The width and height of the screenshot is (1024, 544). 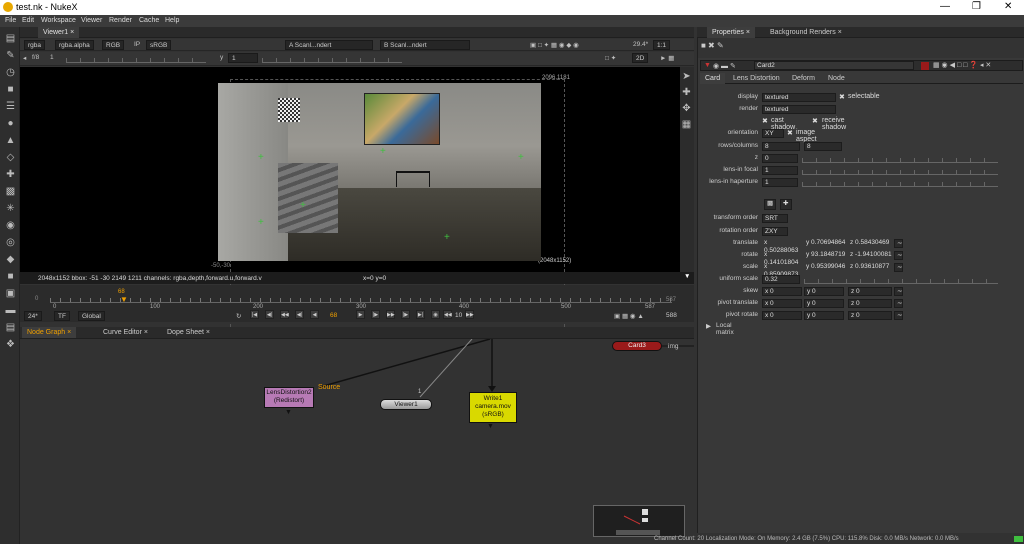 I want to click on input-b-dropdown: B Scanl...ndert, so click(x=425, y=45).